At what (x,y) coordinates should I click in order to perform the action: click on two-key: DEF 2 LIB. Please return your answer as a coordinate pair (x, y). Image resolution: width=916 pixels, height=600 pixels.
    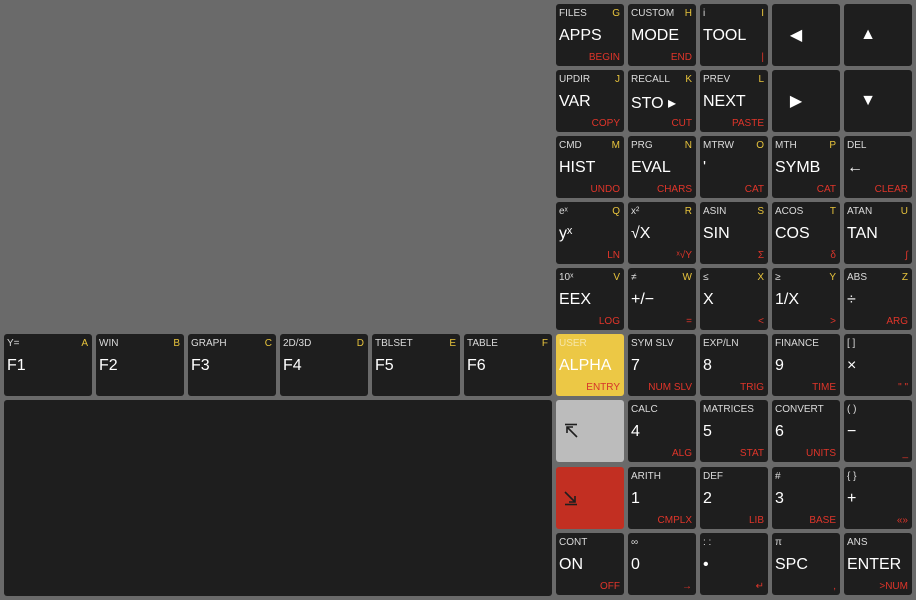
    Looking at the image, I should click on (734, 498).